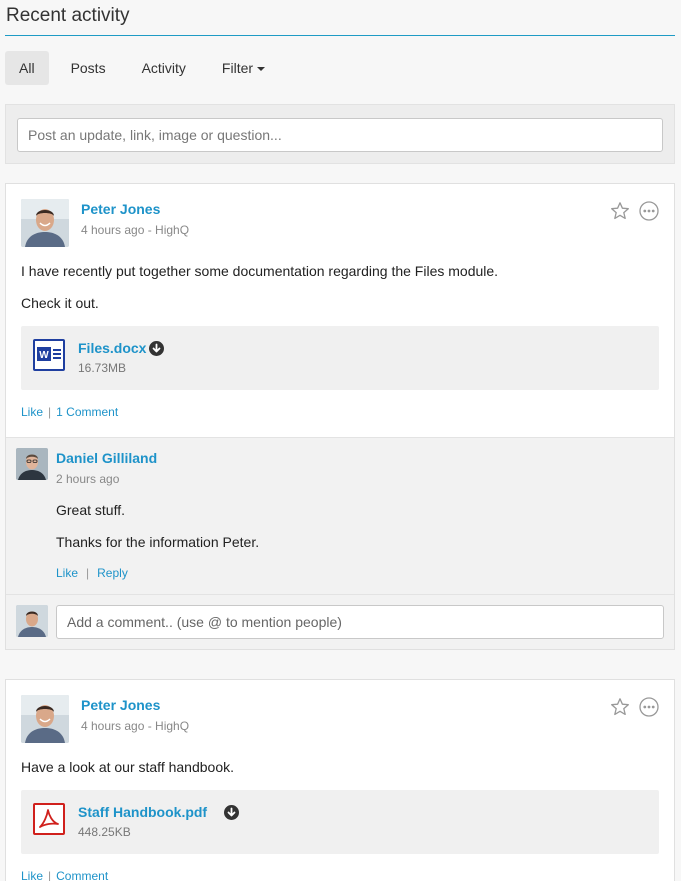 The image size is (681, 881). I want to click on comment-actions: Like | Reply, so click(92, 573).